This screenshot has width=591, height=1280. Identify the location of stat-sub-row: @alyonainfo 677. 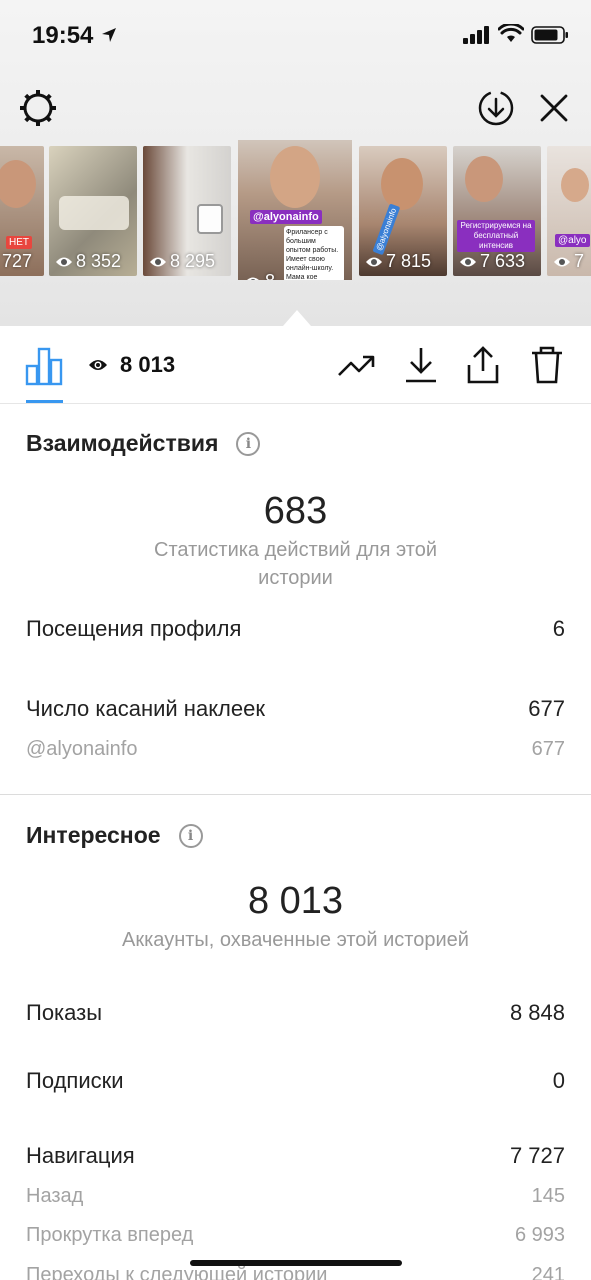
(295, 749).